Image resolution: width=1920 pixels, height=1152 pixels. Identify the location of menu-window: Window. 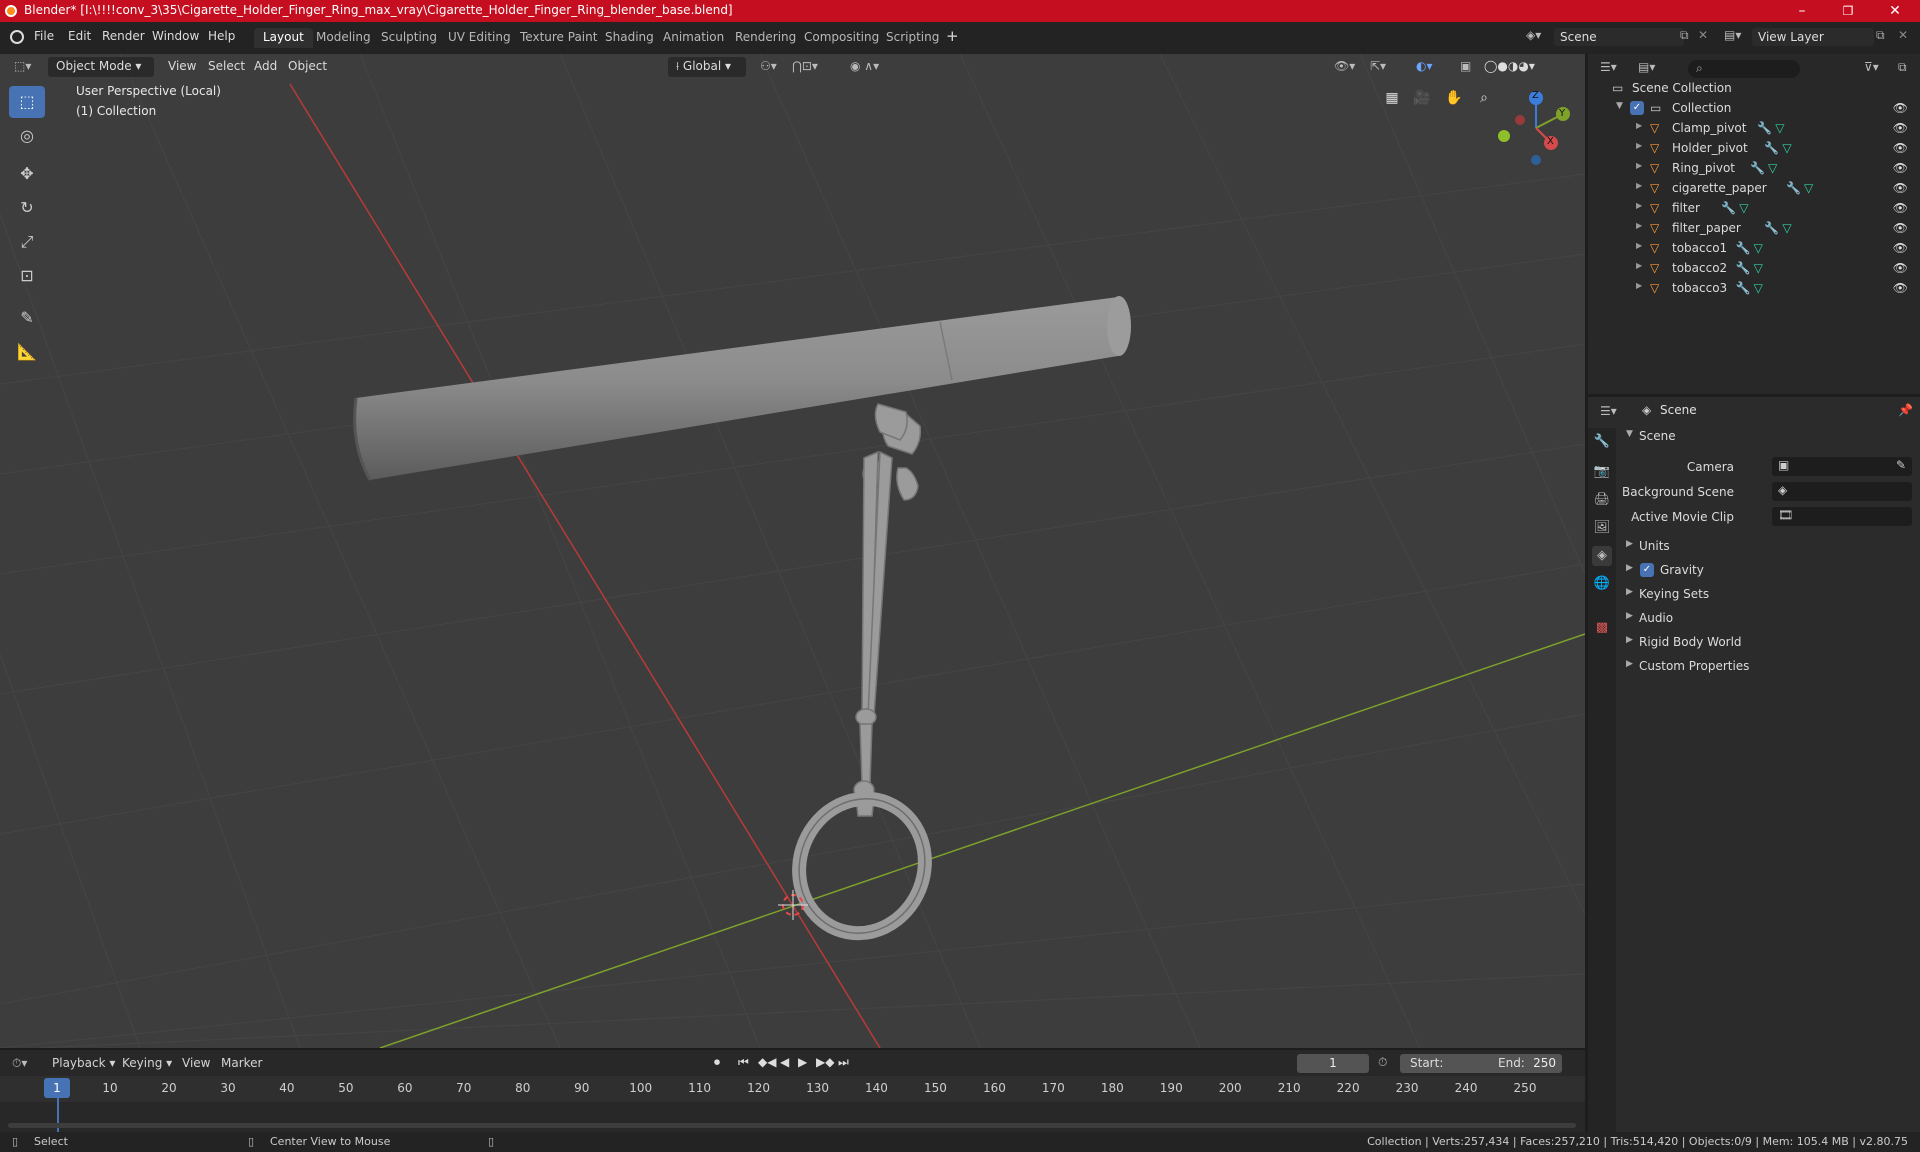
(175, 36).